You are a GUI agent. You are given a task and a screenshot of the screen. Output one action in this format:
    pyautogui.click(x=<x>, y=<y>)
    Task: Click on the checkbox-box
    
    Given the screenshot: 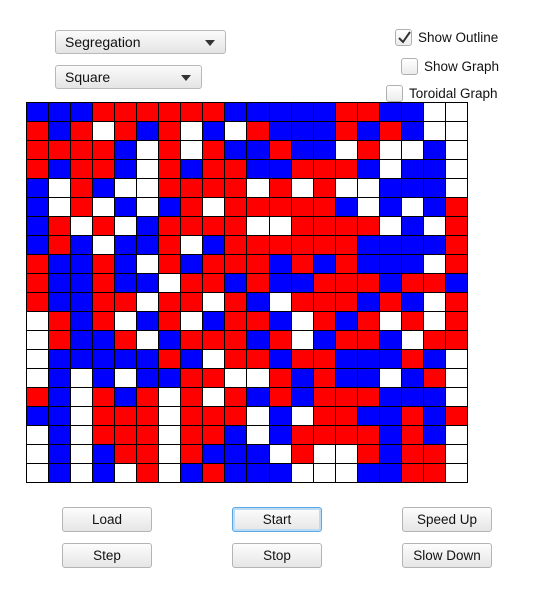 What is the action you would take?
    pyautogui.click(x=394, y=93)
    